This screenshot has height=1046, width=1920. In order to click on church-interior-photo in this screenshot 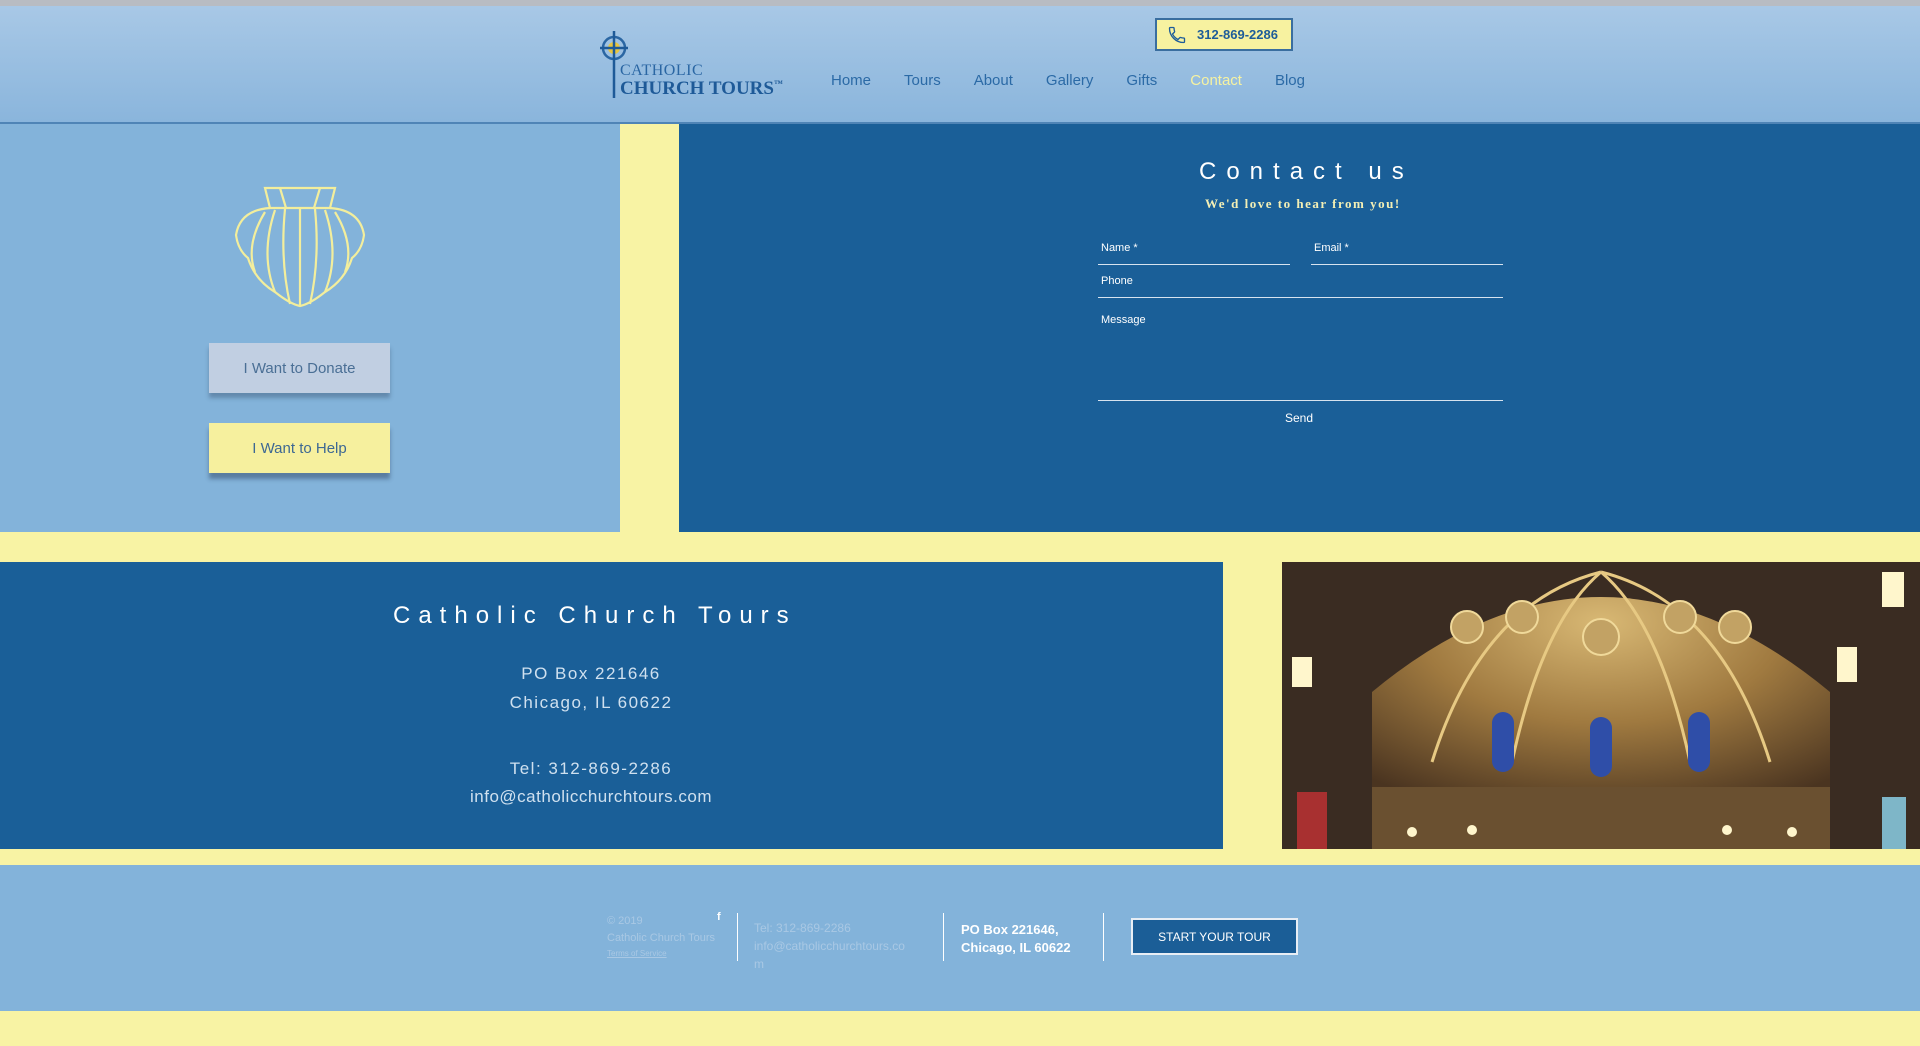, I will do `click(1601, 705)`.